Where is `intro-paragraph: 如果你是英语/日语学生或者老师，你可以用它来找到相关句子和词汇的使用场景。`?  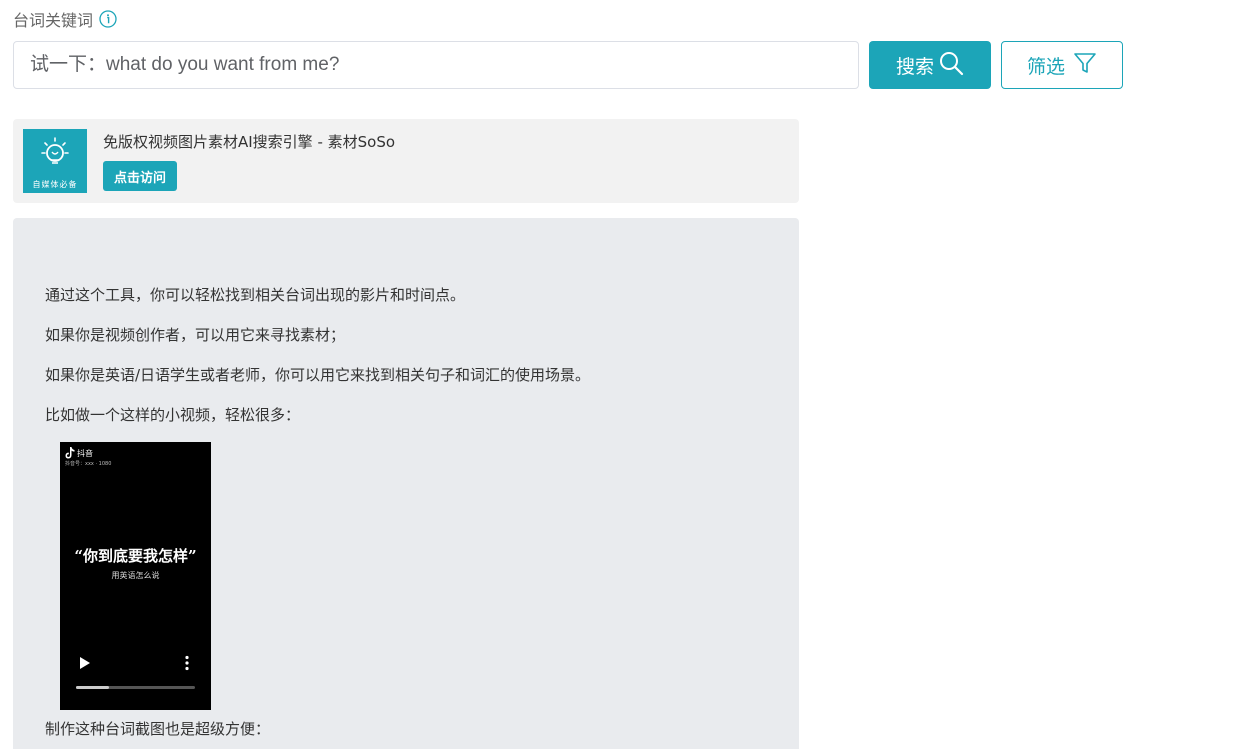 intro-paragraph: 如果你是英语/日语学生或者老师，你可以用它来找到相关句子和词汇的使用场景。 is located at coordinates (318, 375).